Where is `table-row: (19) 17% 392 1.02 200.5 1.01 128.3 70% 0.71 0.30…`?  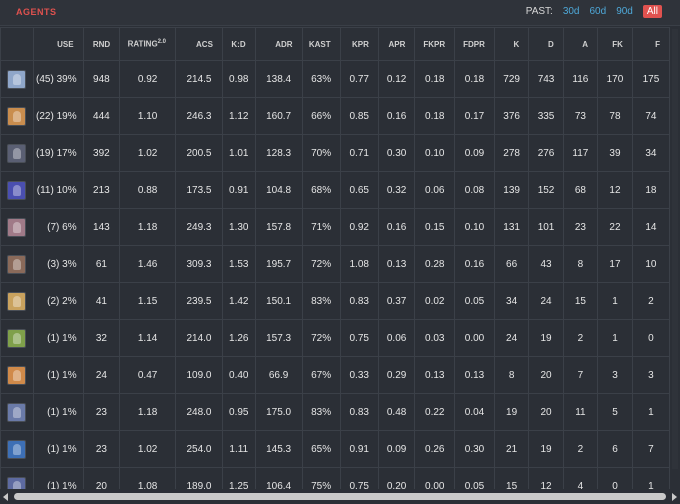 table-row: (19) 17% 392 1.02 200.5 1.01 128.3 70% 0.71 0.30… is located at coordinates (335, 153).